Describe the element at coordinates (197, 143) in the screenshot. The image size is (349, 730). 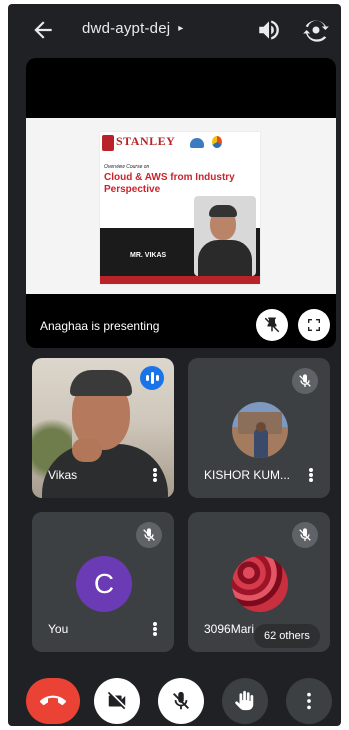
I see `partner-logo` at that location.